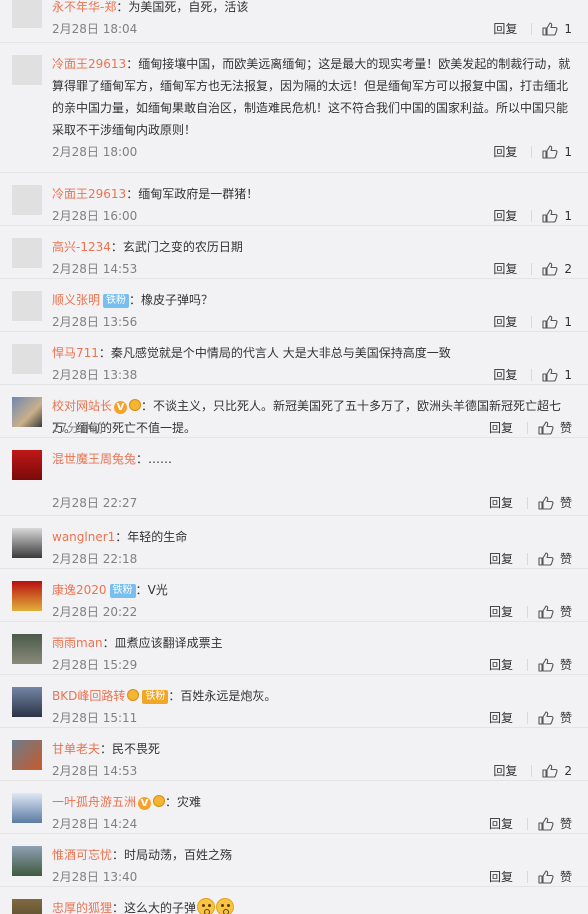 The height and width of the screenshot is (914, 588). I want to click on fan-badge: 铁粉, so click(122, 591).